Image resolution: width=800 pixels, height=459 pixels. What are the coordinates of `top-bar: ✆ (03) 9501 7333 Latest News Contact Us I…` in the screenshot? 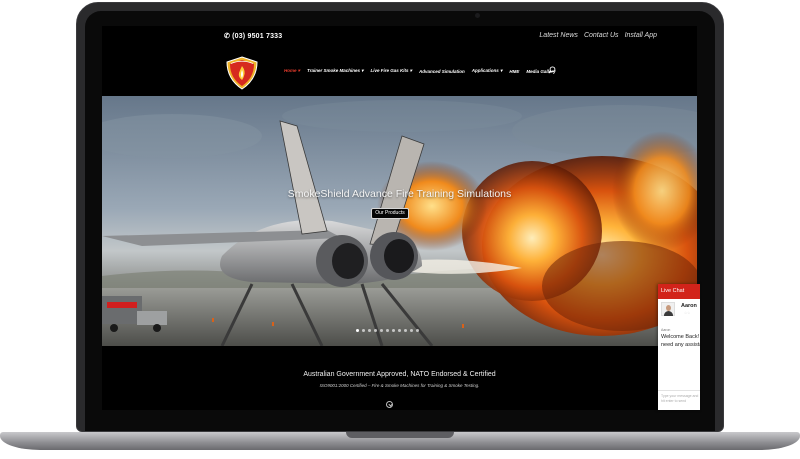 It's located at (399, 38).